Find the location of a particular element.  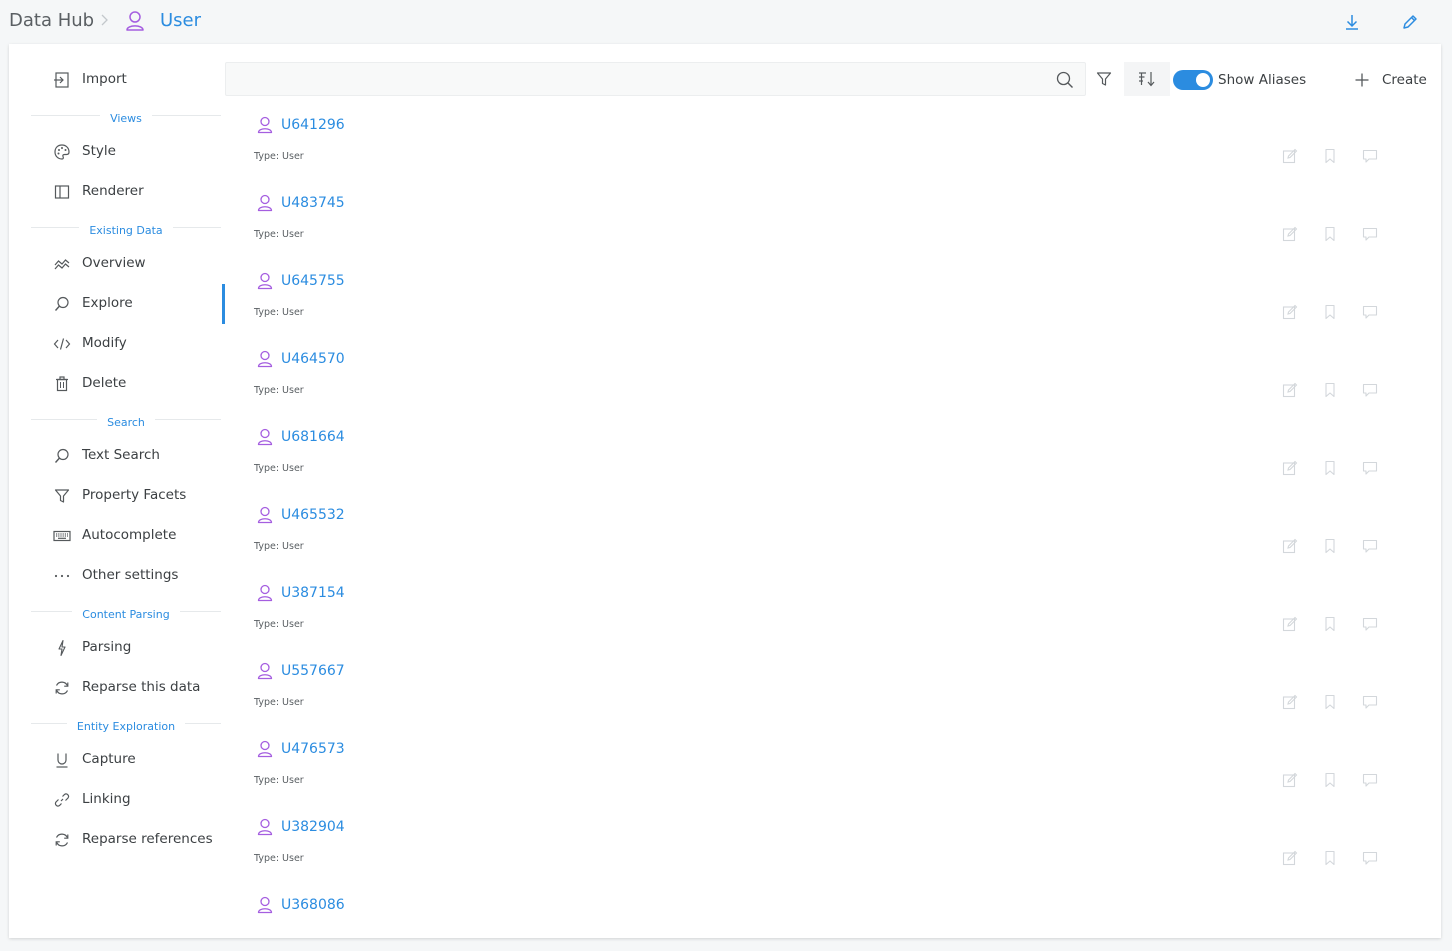

list-item: U387154 Type: User is located at coordinates (833, 613).